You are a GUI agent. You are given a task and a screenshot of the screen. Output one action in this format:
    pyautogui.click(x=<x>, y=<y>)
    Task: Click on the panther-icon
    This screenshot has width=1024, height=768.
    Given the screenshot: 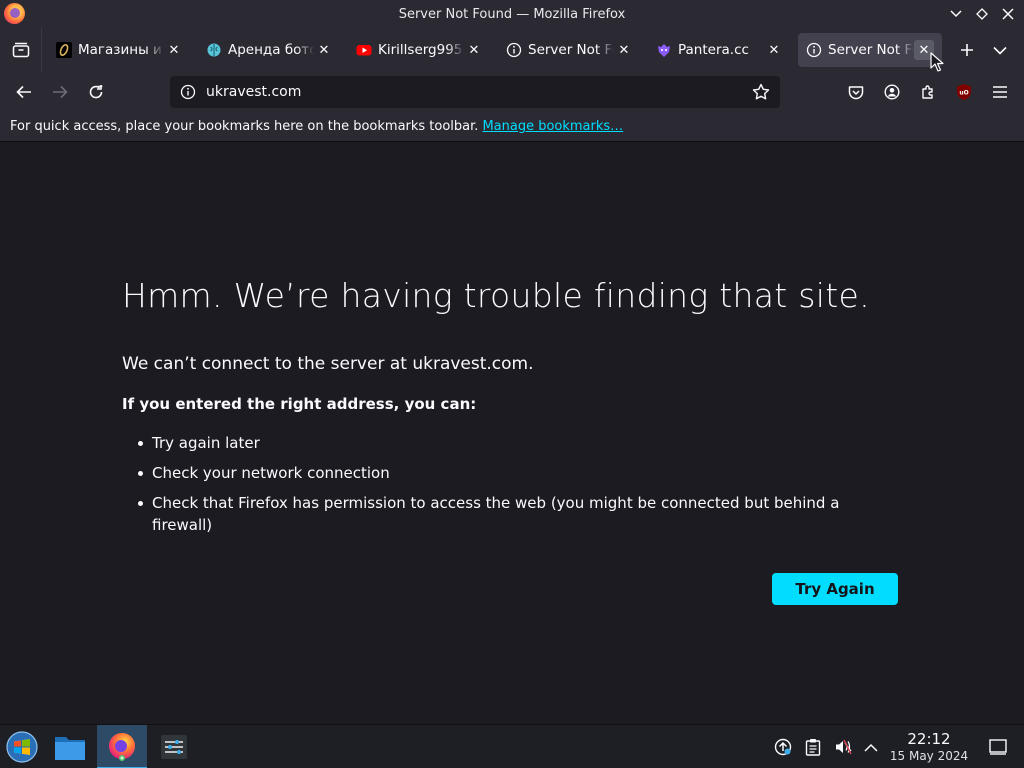 What is the action you would take?
    pyautogui.click(x=664, y=50)
    